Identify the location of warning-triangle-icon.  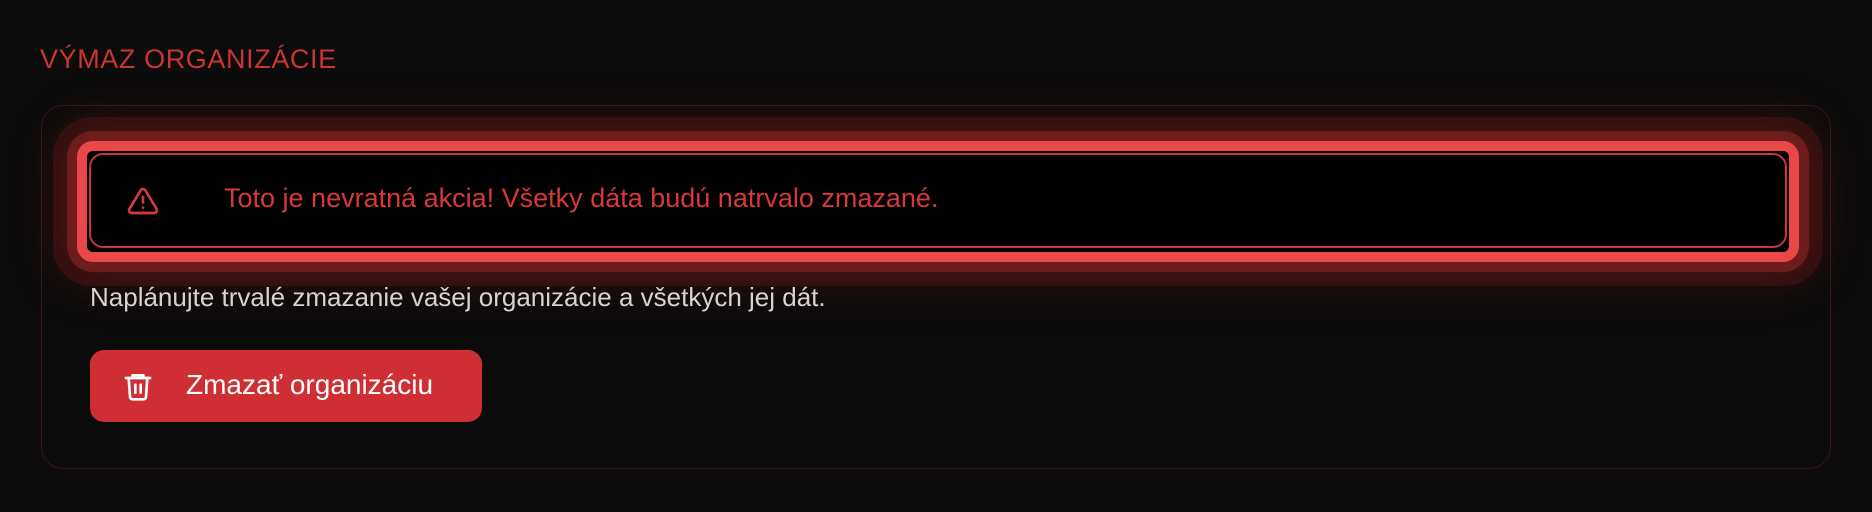
(143, 201).